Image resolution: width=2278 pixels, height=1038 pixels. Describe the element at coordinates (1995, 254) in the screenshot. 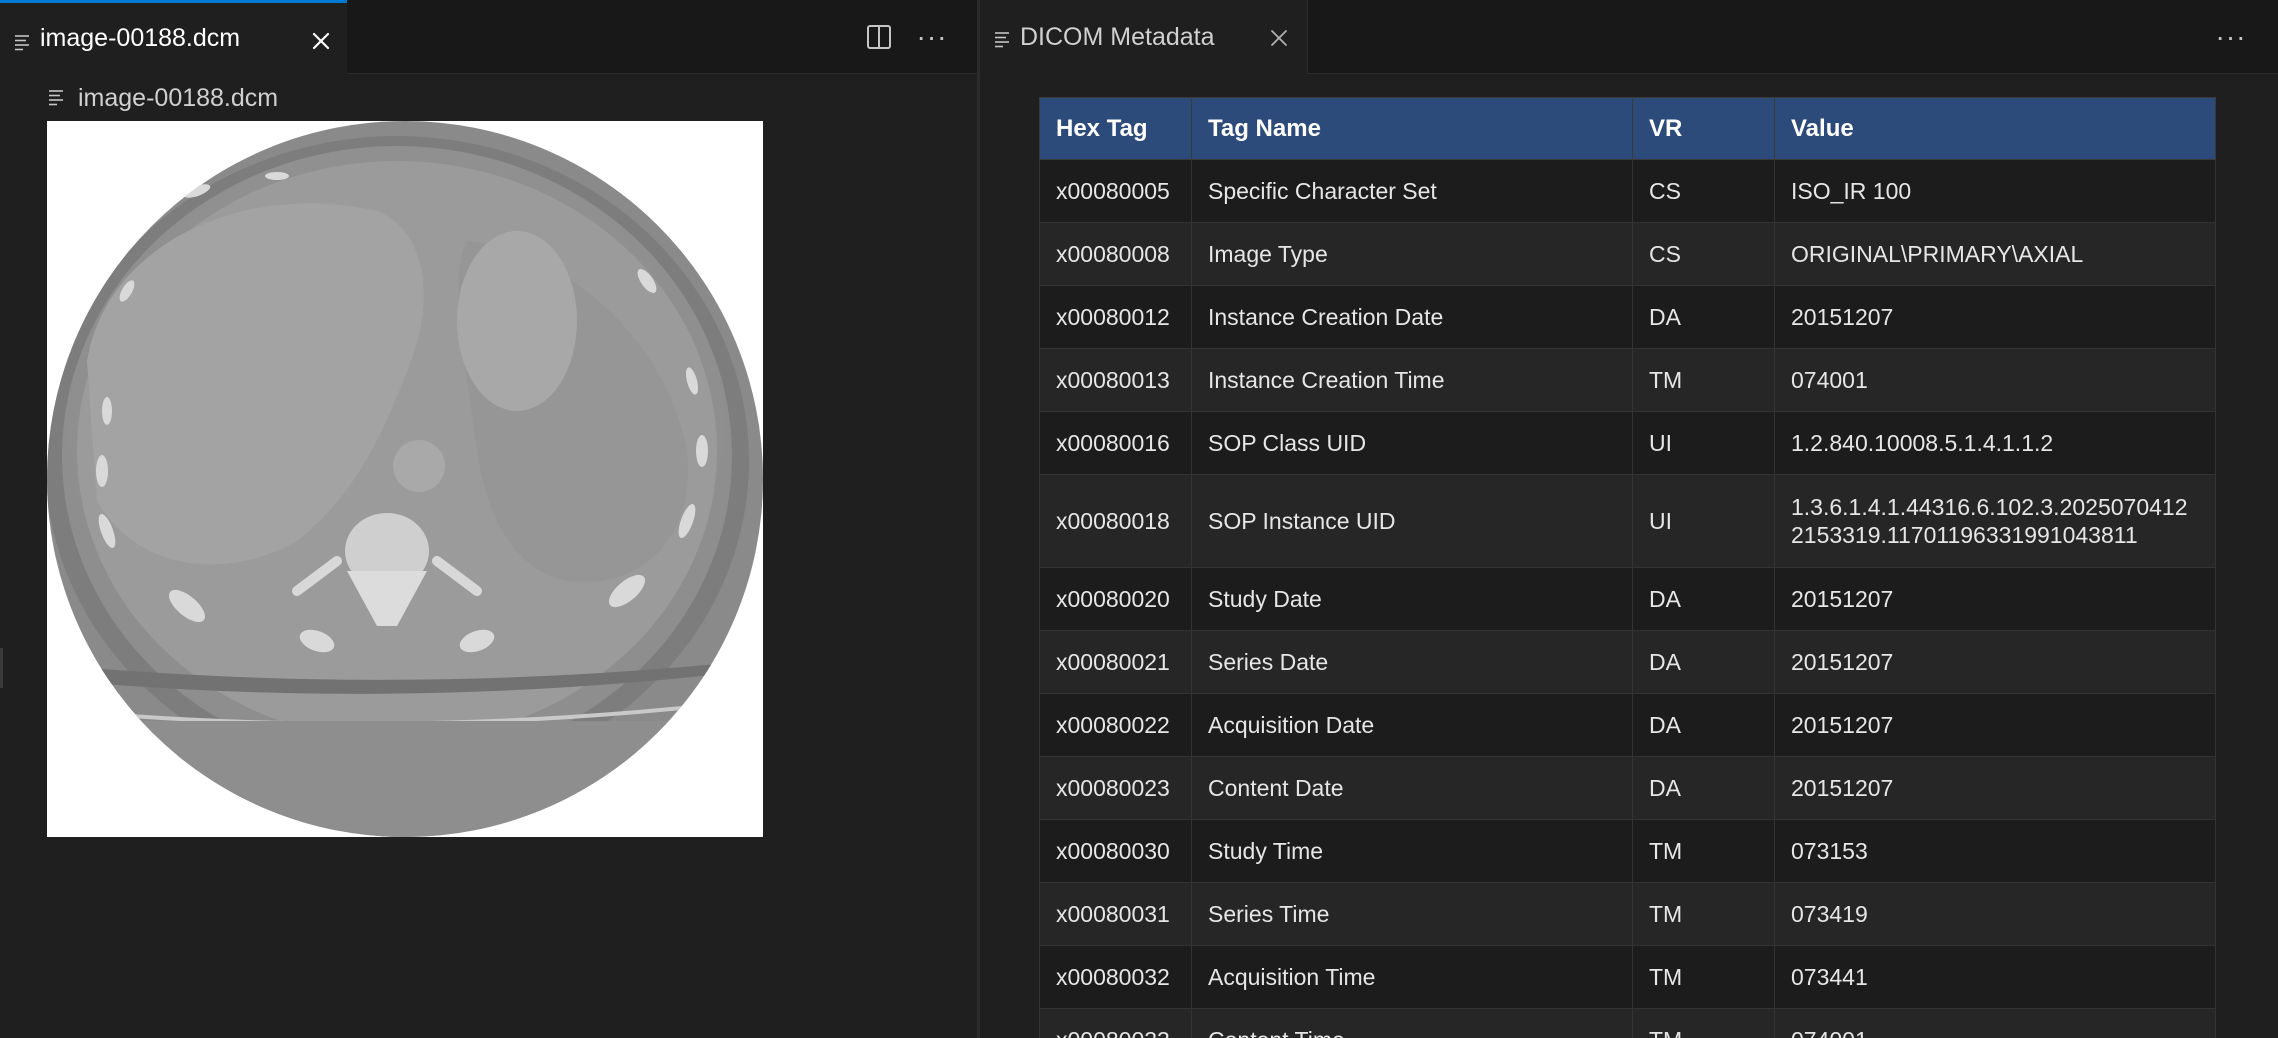

I see `cell-value: ORIGINAL\PRIMARY\AXIAL` at that location.